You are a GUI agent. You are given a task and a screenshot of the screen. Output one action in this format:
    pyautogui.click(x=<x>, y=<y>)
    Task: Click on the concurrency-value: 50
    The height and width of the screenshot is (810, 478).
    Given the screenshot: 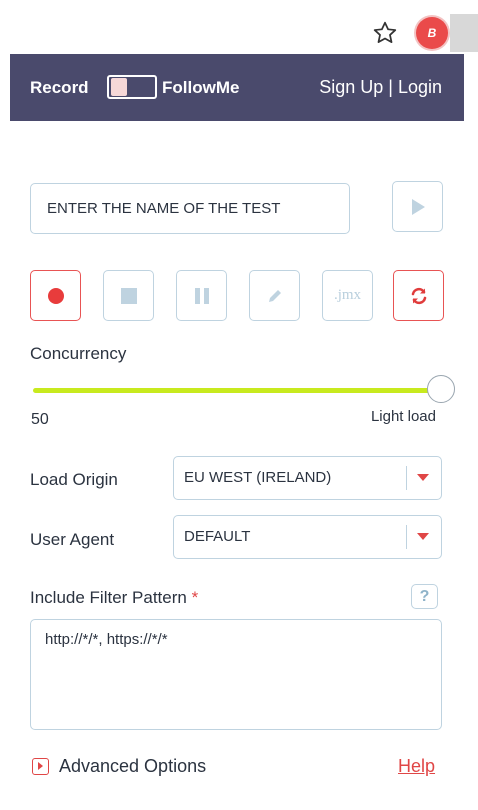 What is the action you would take?
    pyautogui.click(x=40, y=419)
    